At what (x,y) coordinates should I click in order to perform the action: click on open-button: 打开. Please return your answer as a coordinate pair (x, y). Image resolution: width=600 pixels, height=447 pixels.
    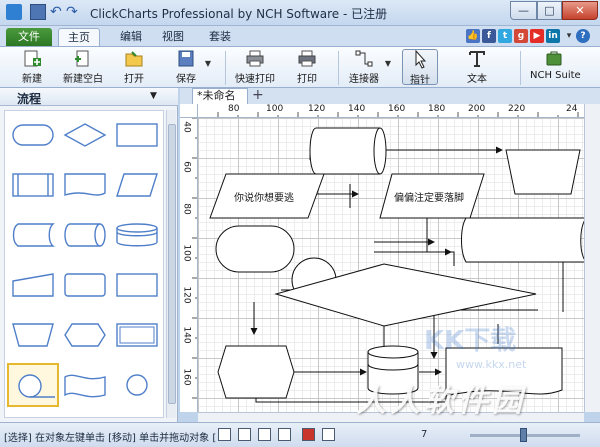
    Looking at the image, I should click on (134, 67).